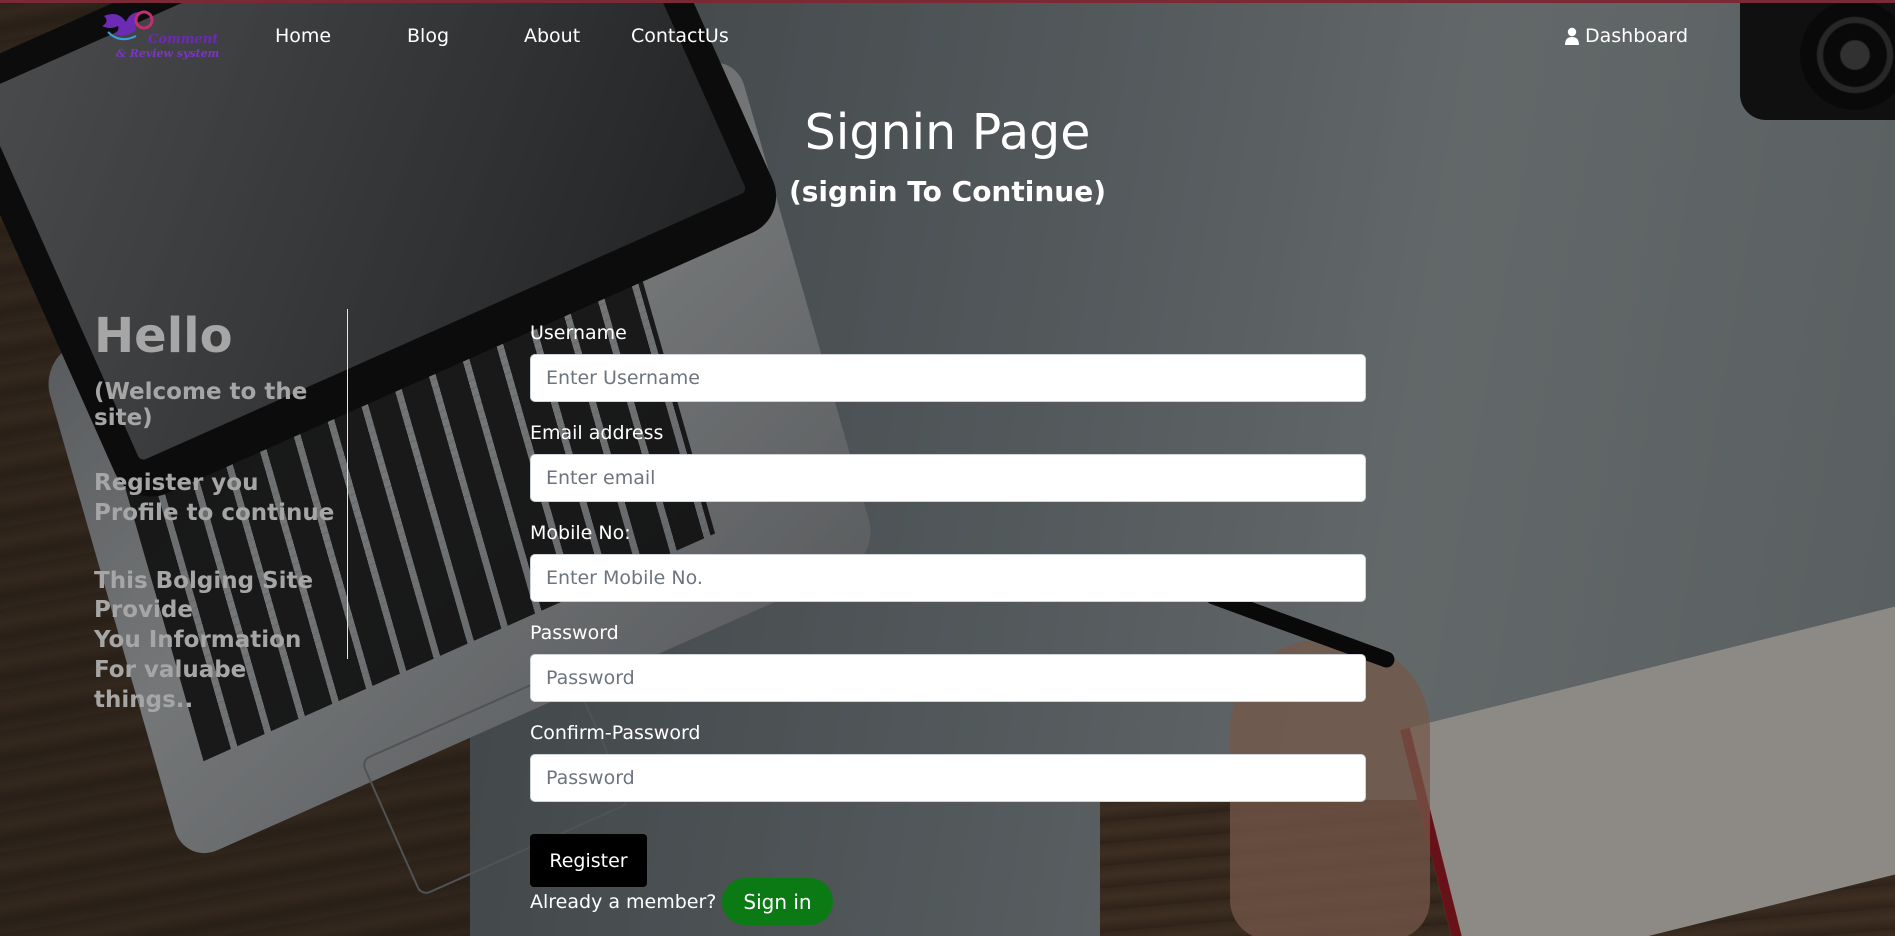  Describe the element at coordinates (552, 36) in the screenshot. I see `nav-about-link: About` at that location.